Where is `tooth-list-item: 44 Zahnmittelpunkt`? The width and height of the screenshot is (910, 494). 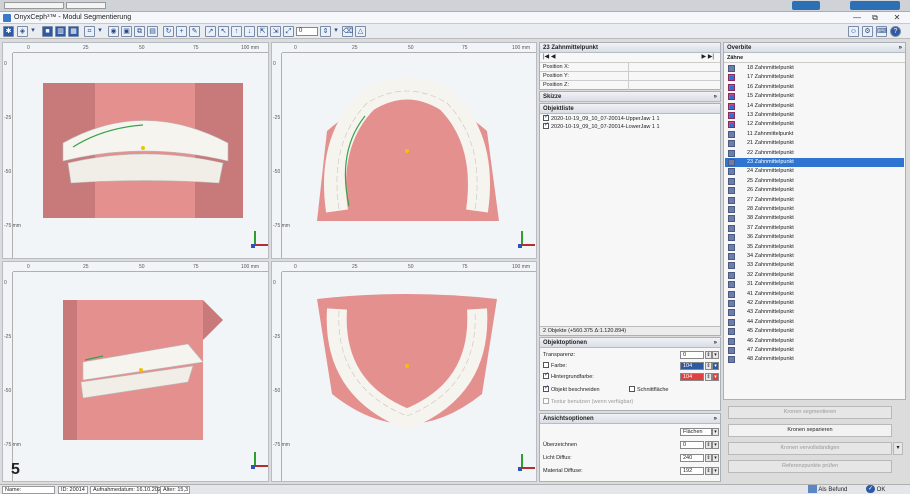 tooth-list-item: 44 Zahnmittelpunkt is located at coordinates (814, 322).